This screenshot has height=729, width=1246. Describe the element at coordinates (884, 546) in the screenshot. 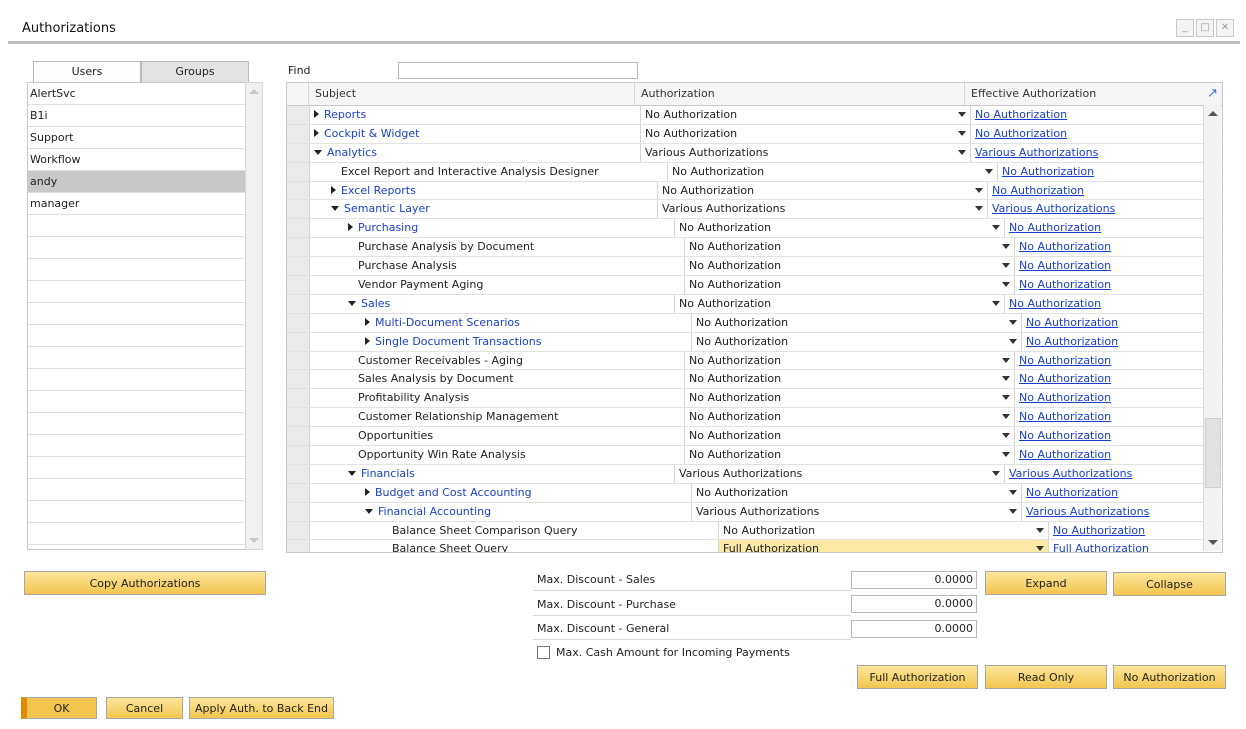

I see `authorization-dropdown: Full Authorization` at that location.